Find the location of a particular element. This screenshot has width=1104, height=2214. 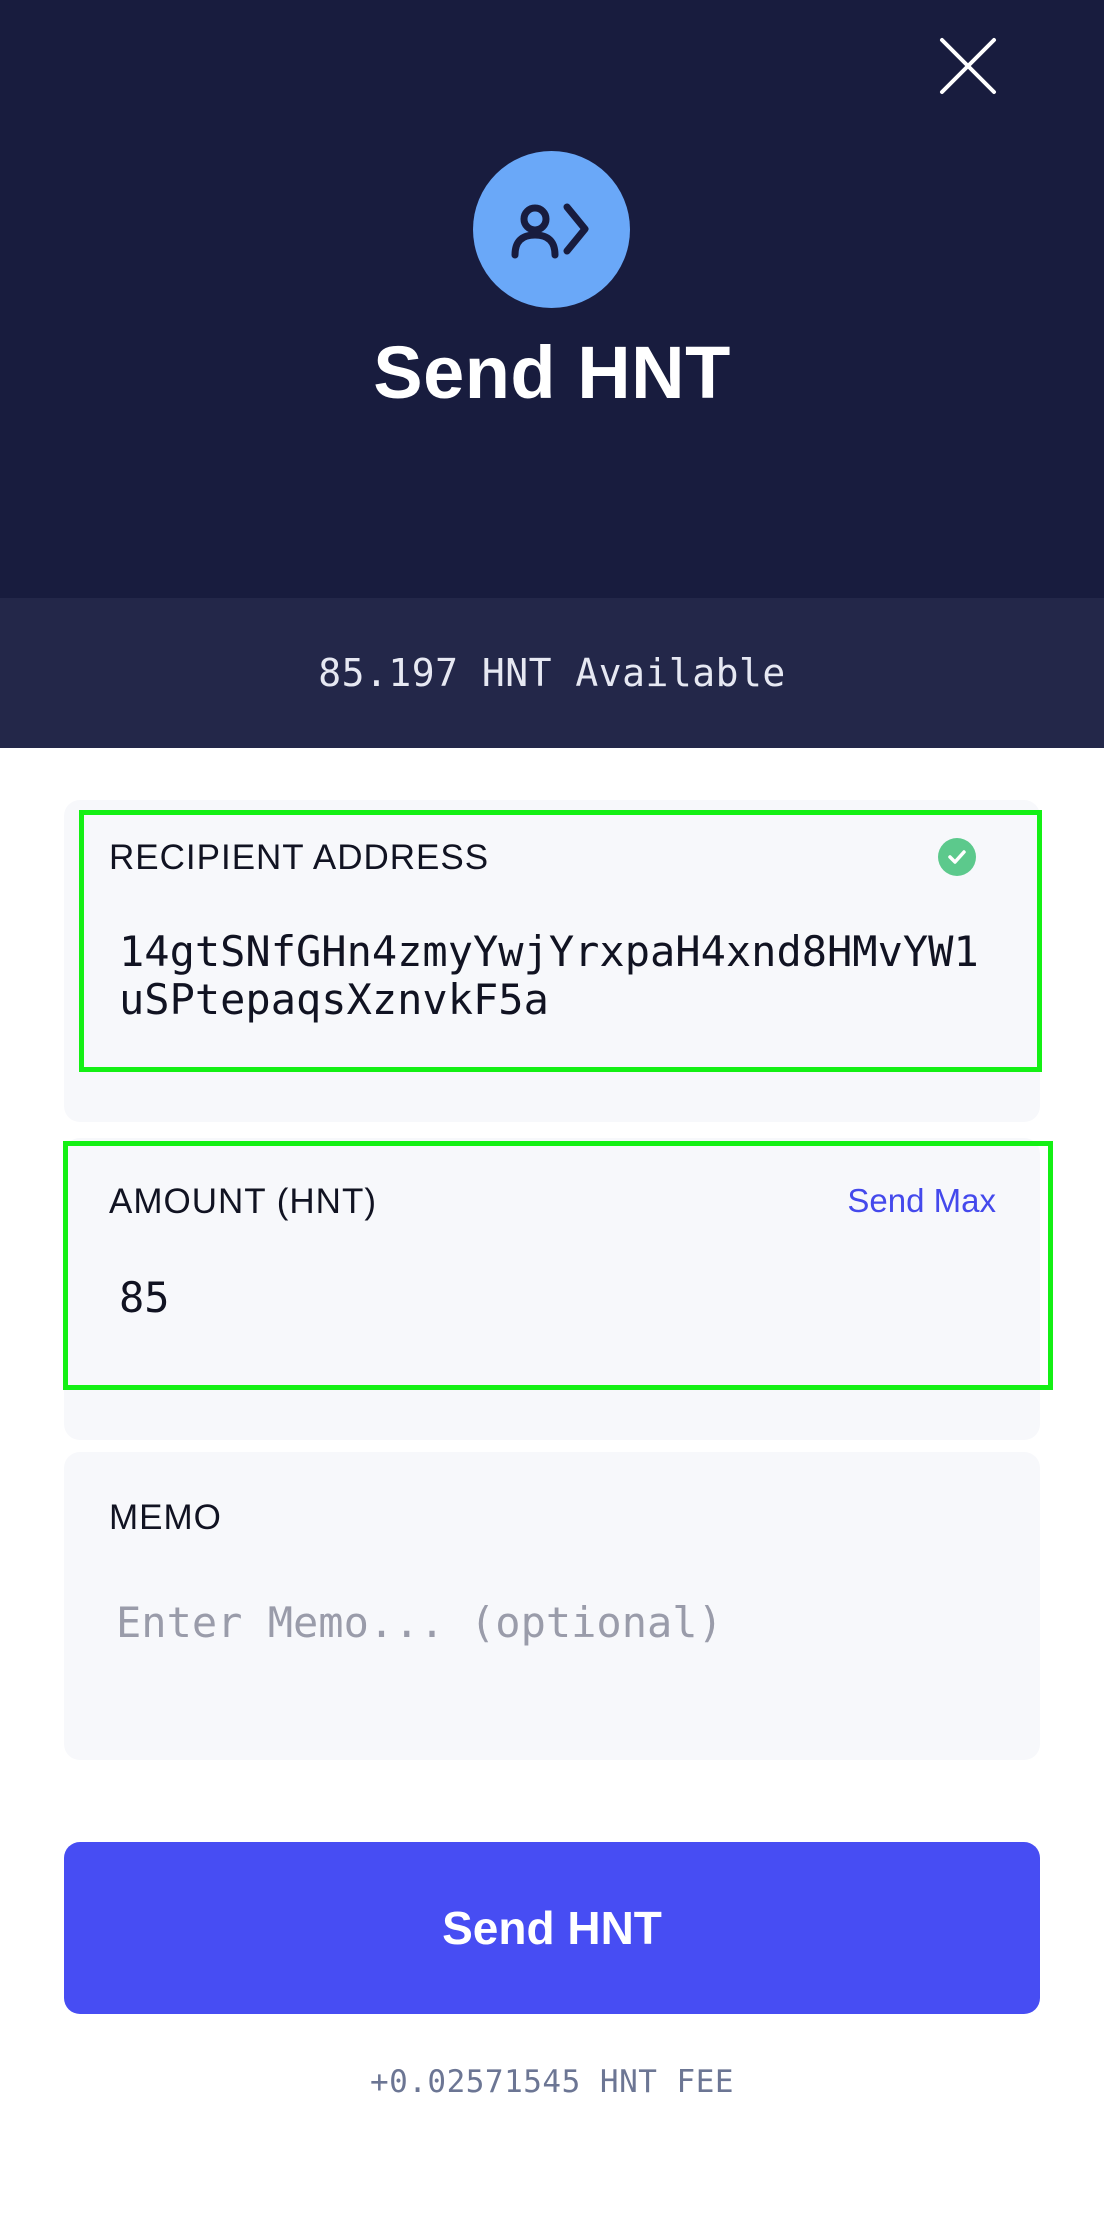

check-circle-icon is located at coordinates (957, 857).